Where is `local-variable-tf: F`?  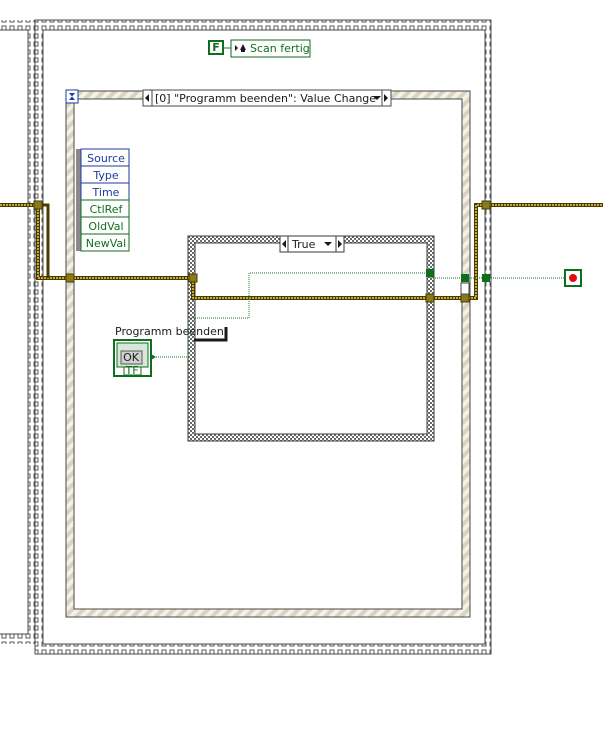 local-variable-tf: F is located at coordinates (216, 47).